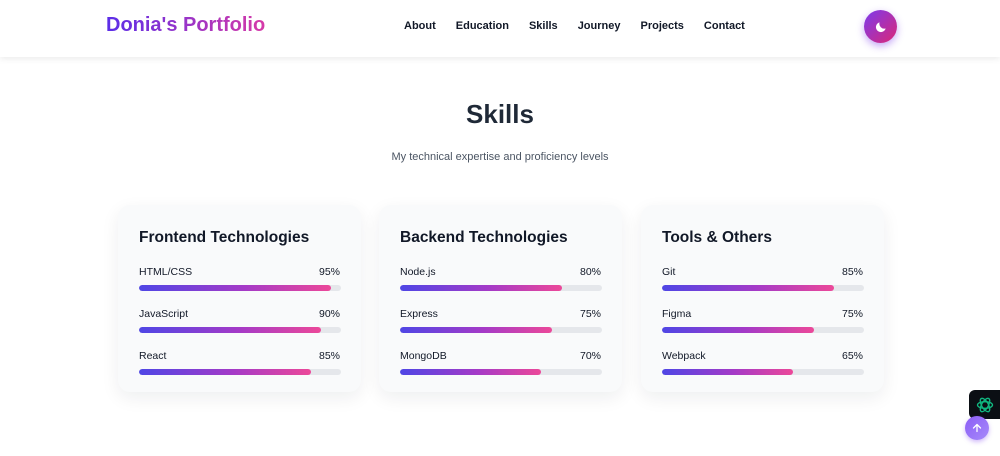 The image size is (1000, 456). What do you see at coordinates (482, 26) in the screenshot?
I see `nav-link-education: Education` at bounding box center [482, 26].